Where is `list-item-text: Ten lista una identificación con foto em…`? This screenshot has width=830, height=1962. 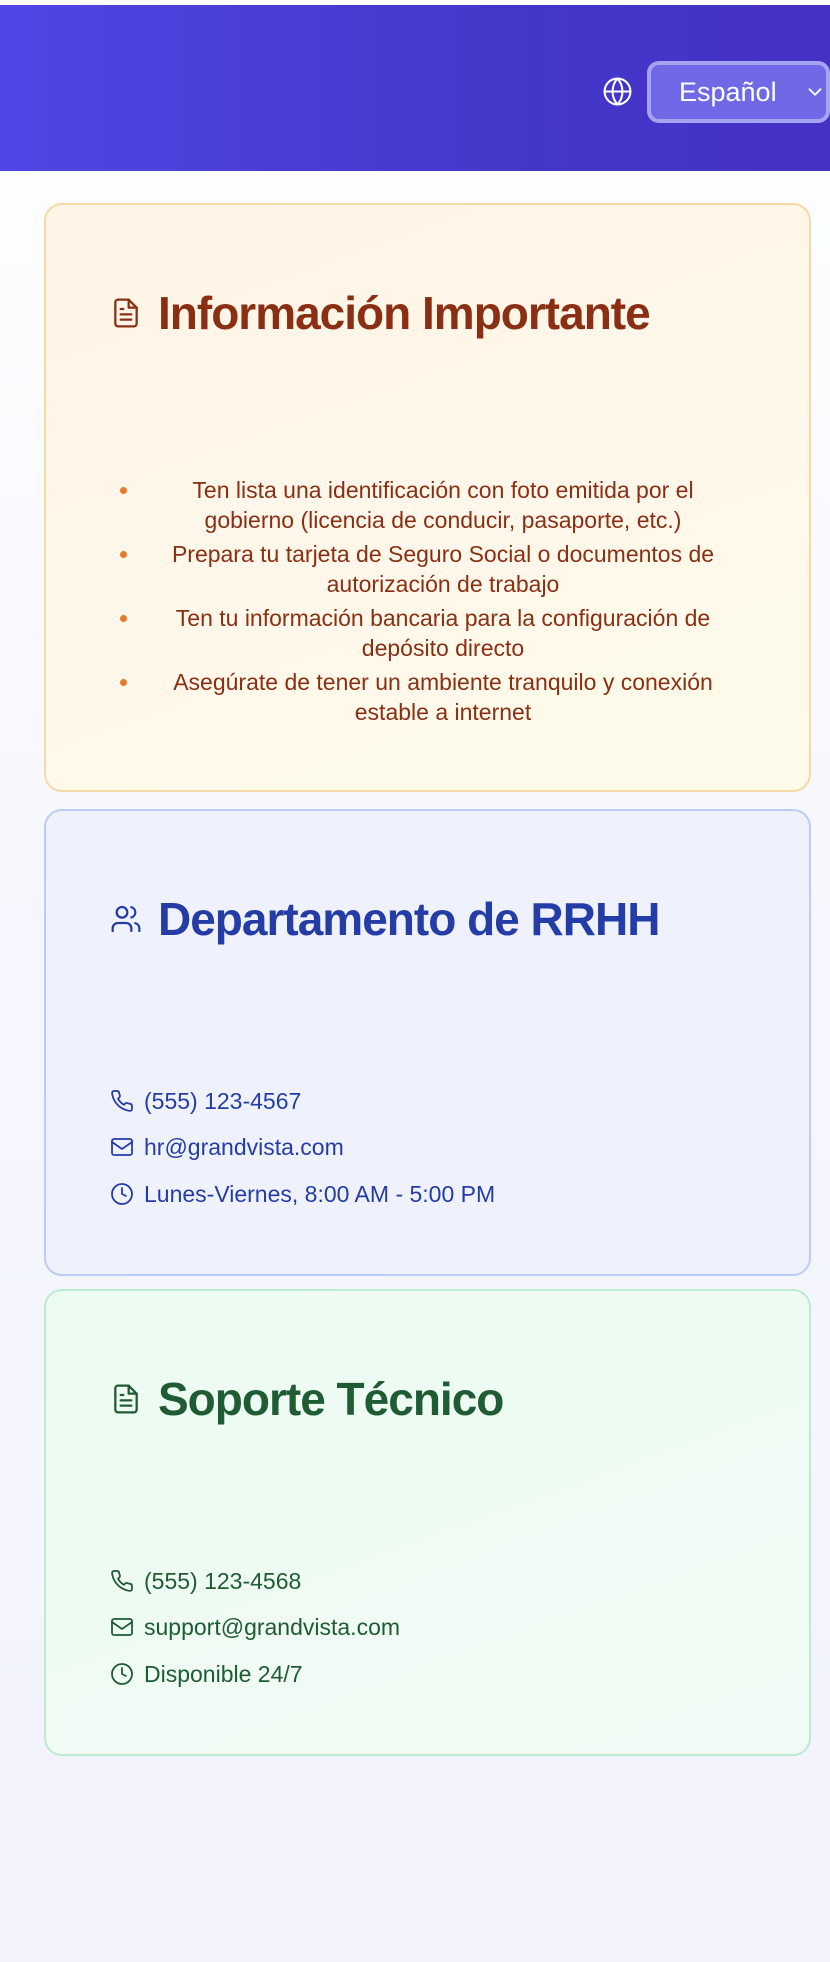
list-item-text: Ten lista una identificación con foto em… is located at coordinates (443, 505).